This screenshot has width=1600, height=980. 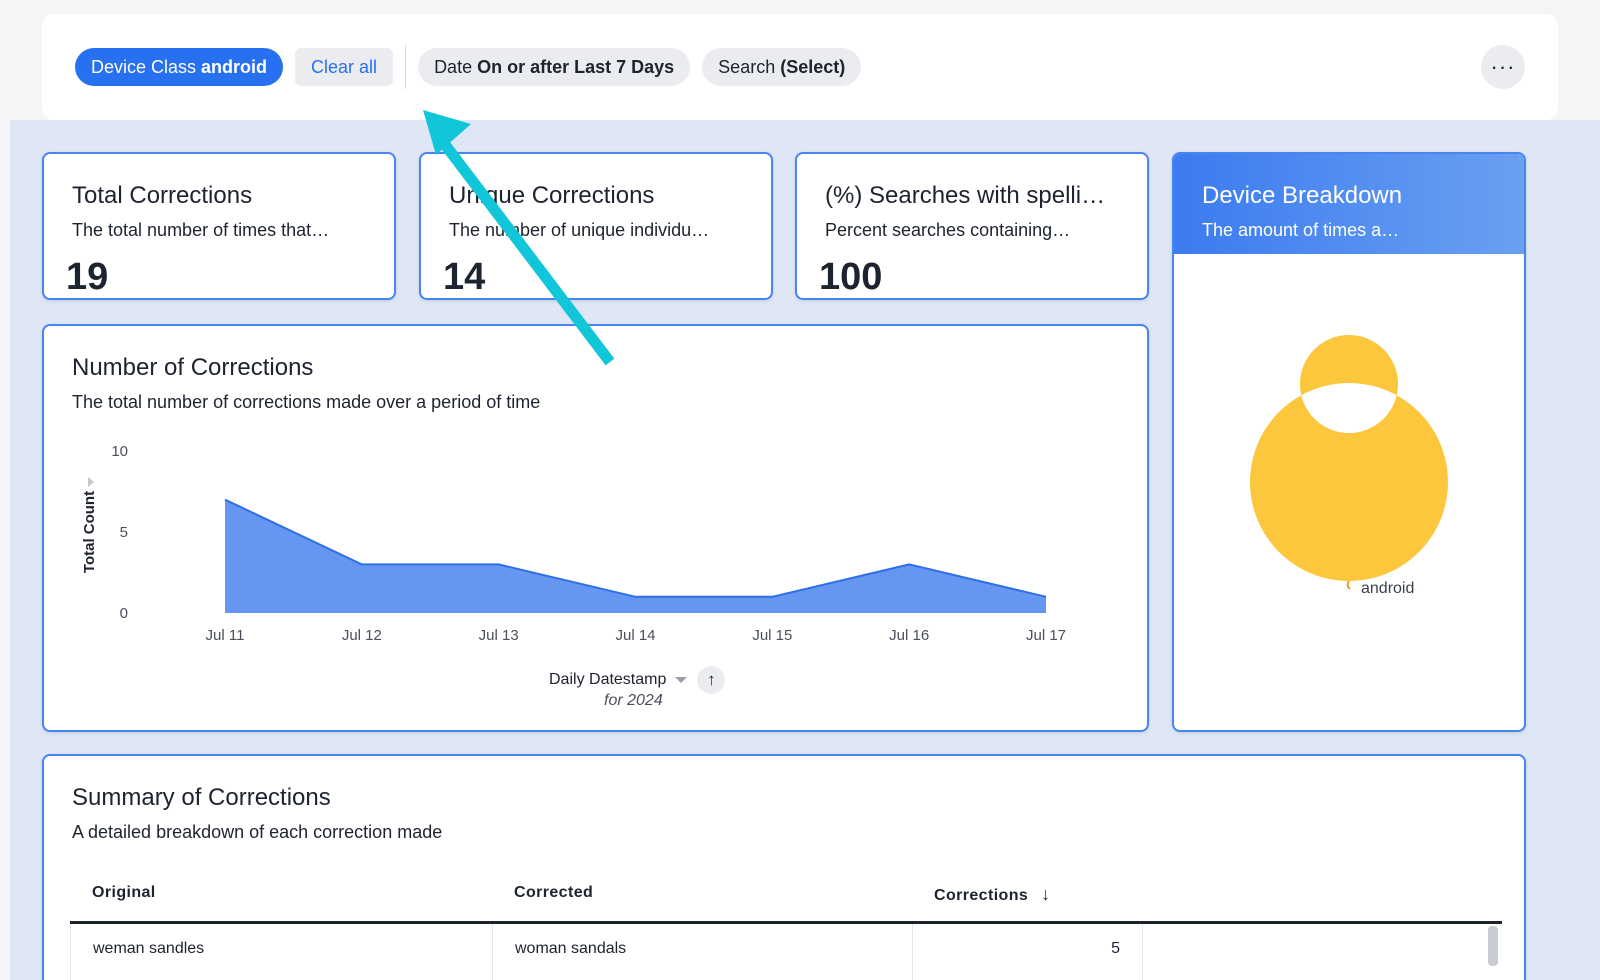 What do you see at coordinates (633, 700) in the screenshot?
I see `x-axis-sublabel: for 2024` at bounding box center [633, 700].